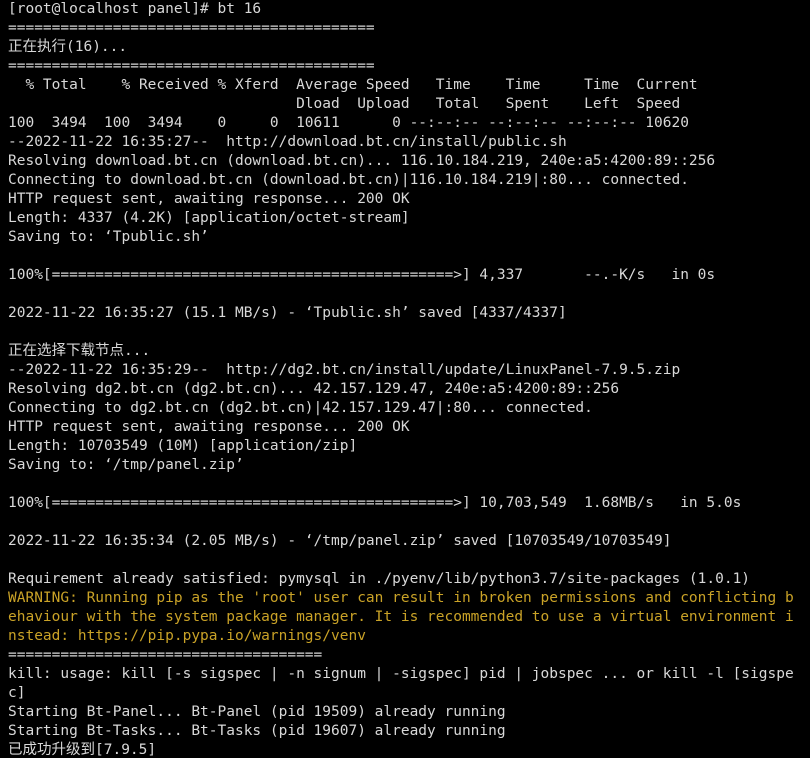 The image size is (810, 758). Describe the element at coordinates (135, 9) in the screenshot. I see `terminal-line: [root@localhost panel]# bt 16` at that location.